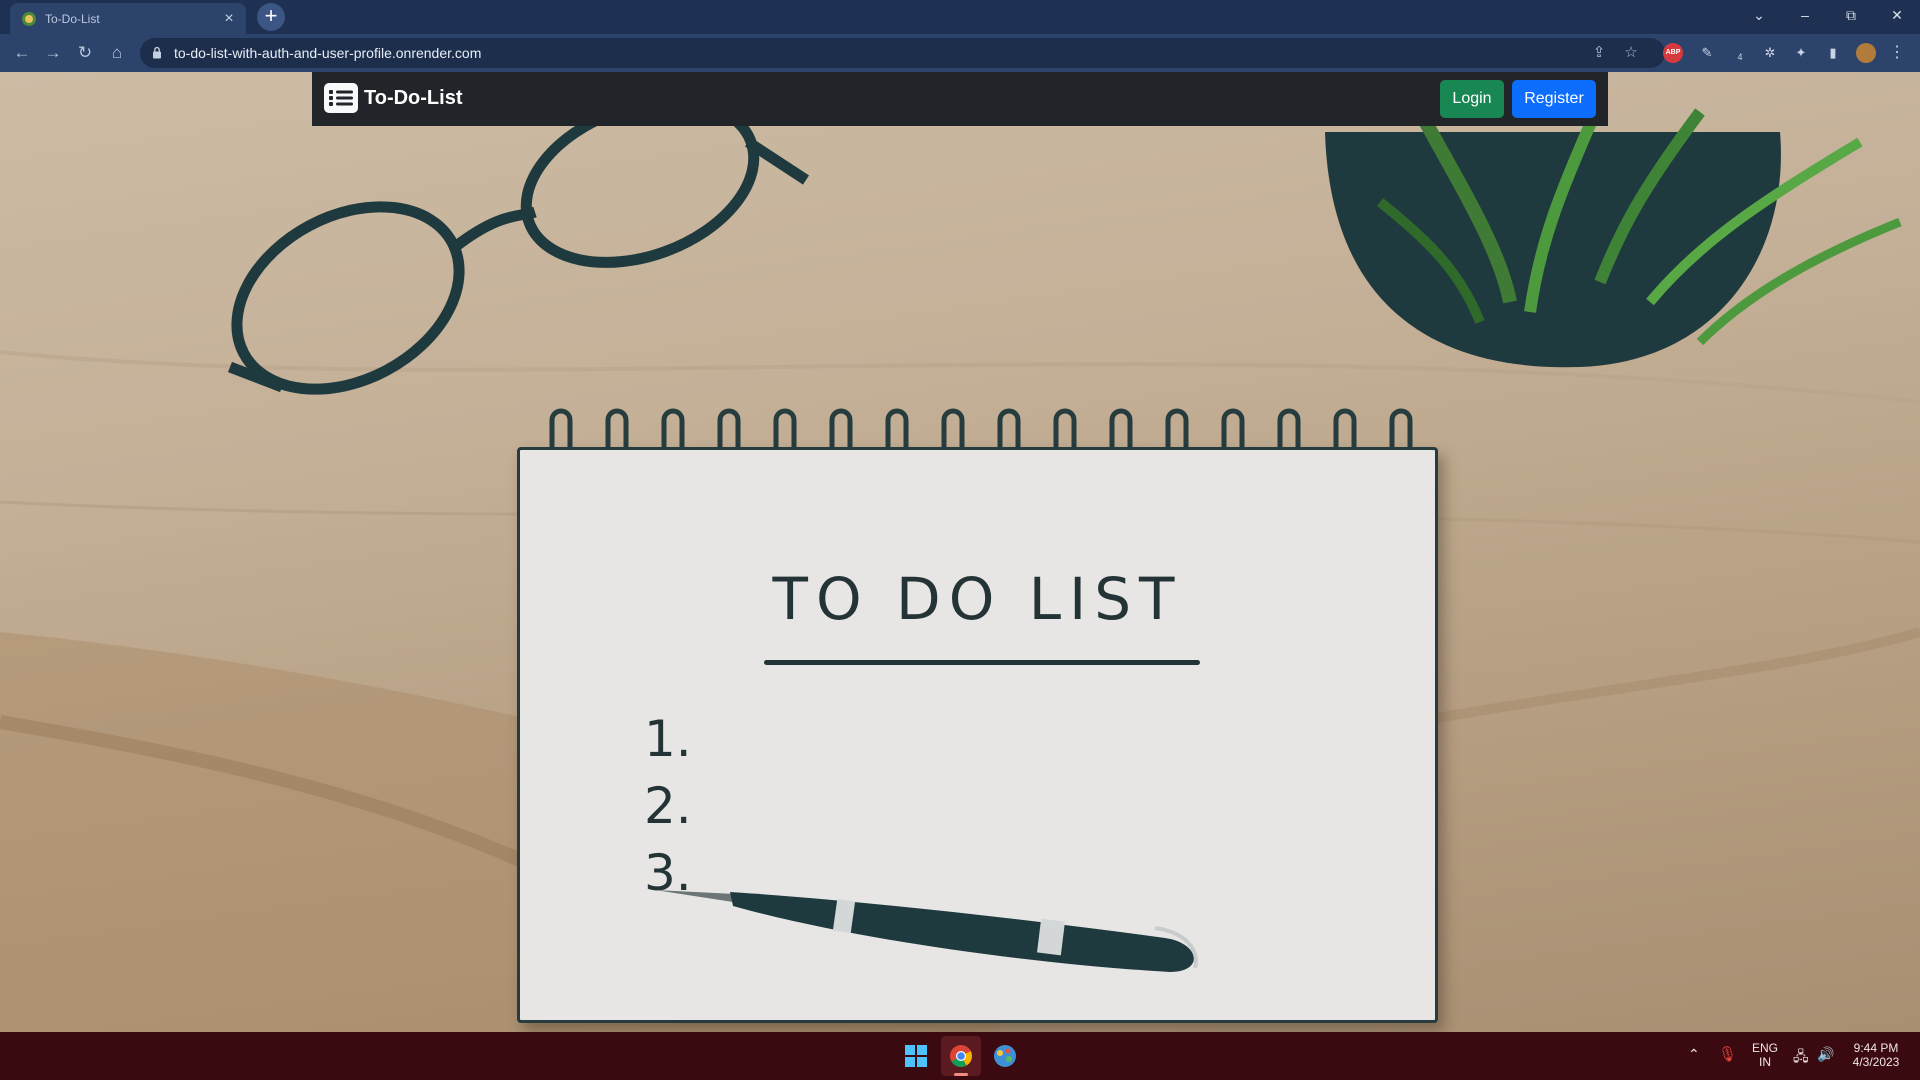 Image resolution: width=1920 pixels, height=1080 pixels. What do you see at coordinates (977, 599) in the screenshot?
I see `hero-title: TO DO LIST` at bounding box center [977, 599].